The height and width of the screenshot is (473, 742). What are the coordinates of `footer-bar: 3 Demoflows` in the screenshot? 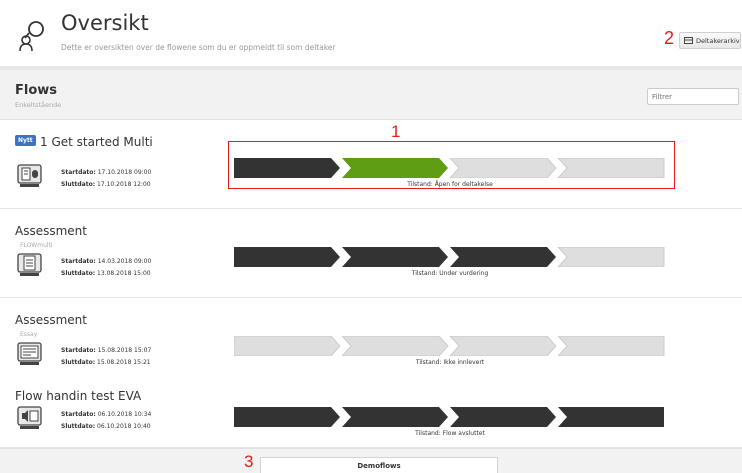 It's located at (371, 460).